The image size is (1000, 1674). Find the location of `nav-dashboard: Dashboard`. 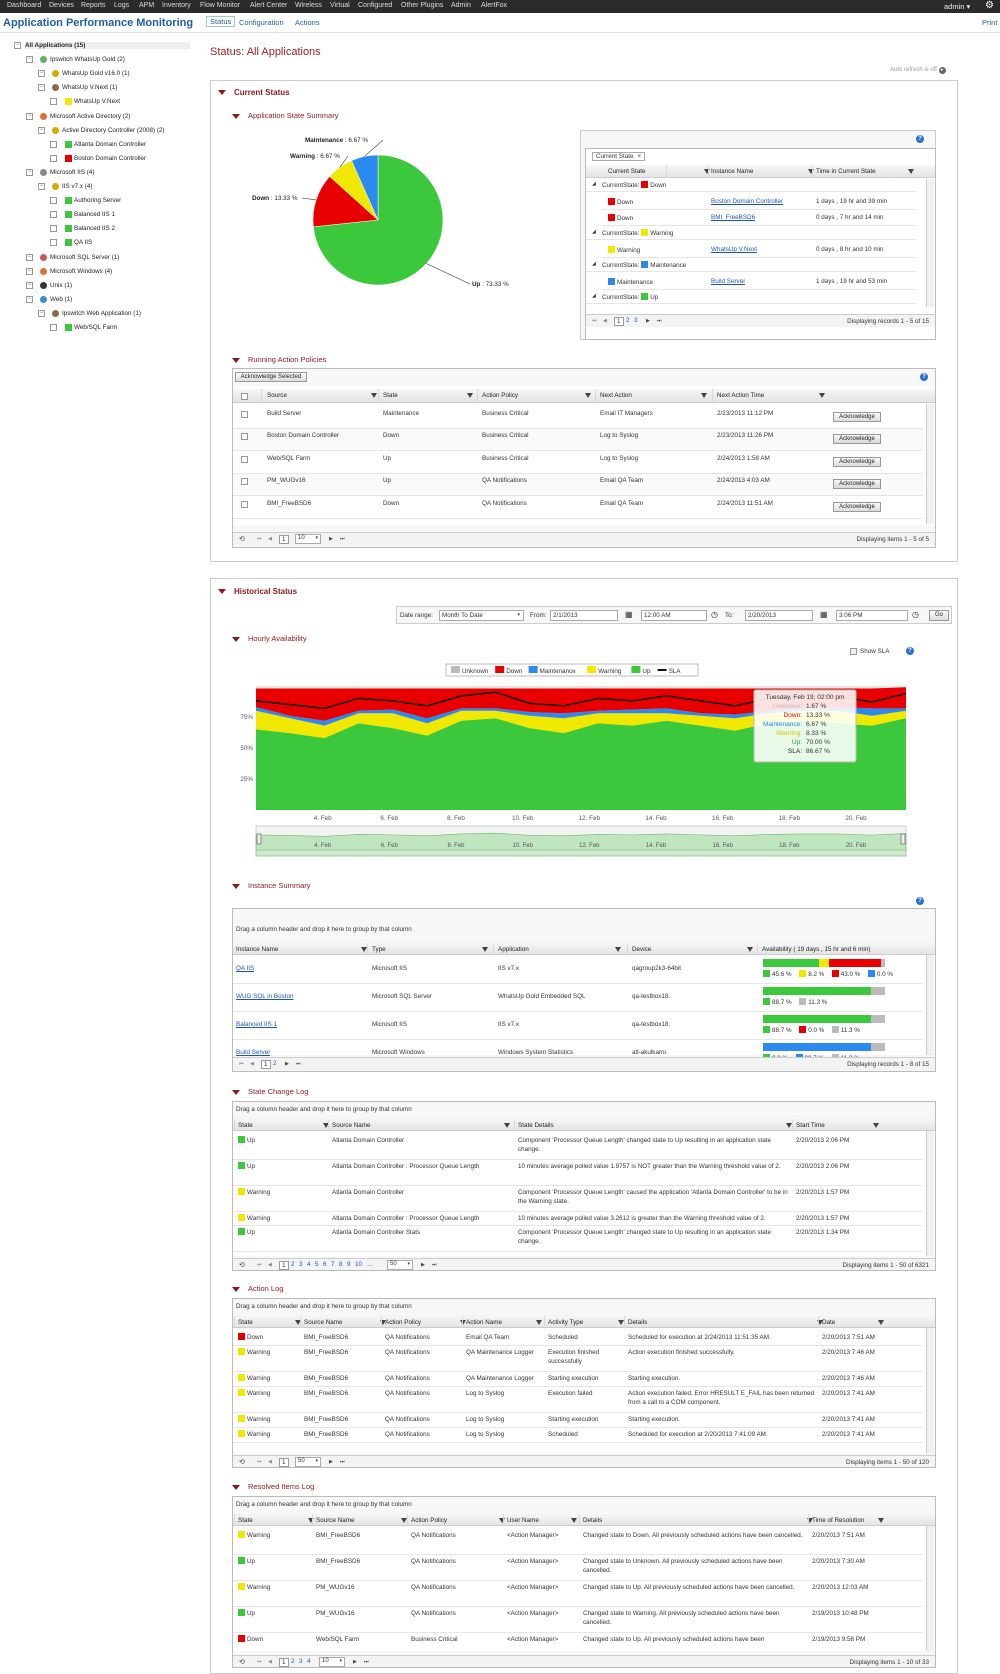

nav-dashboard: Dashboard is located at coordinates (24, 5).